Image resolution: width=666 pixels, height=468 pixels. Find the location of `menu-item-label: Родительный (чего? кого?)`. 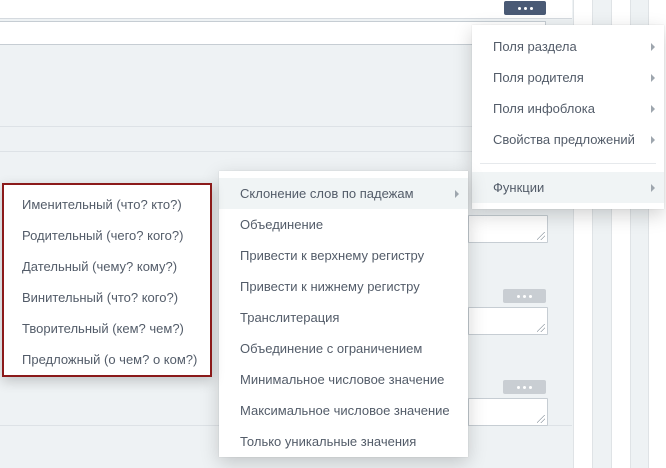

menu-item-label: Родительный (чего? кого?) is located at coordinates (103, 235).